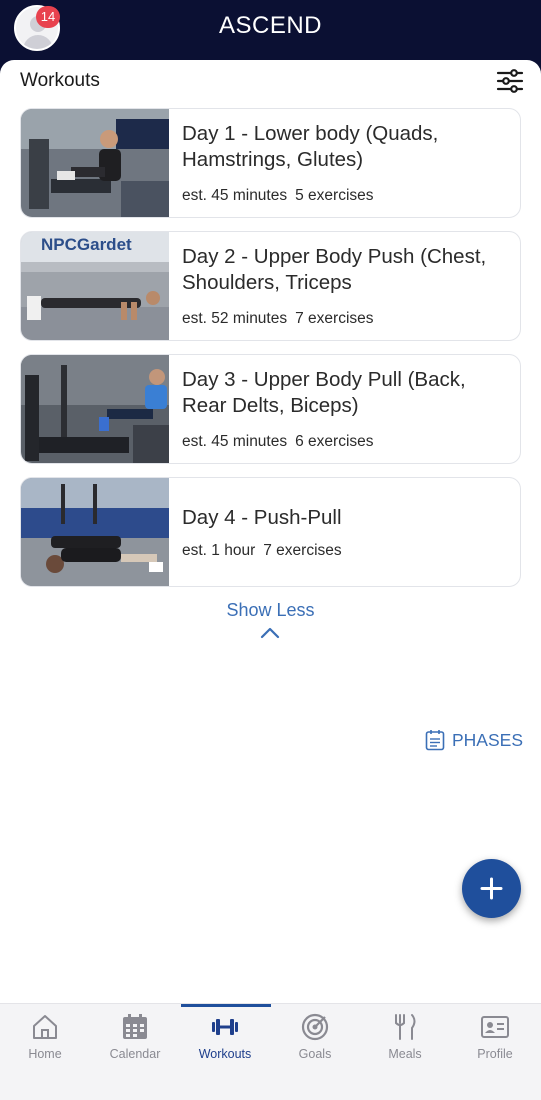 This screenshot has height=1100, width=541. Describe the element at coordinates (270, 25) in the screenshot. I see `app-logo: ASCEND` at that location.